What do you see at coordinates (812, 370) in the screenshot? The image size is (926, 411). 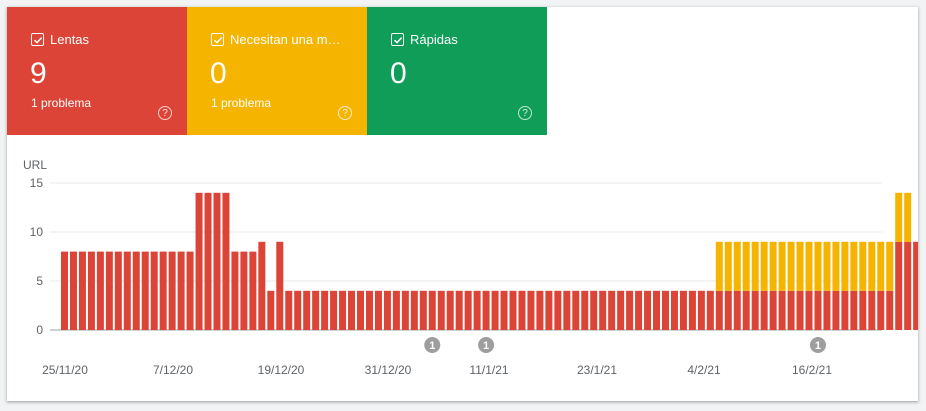 I see `x-tick-label: 16/2/21` at bounding box center [812, 370].